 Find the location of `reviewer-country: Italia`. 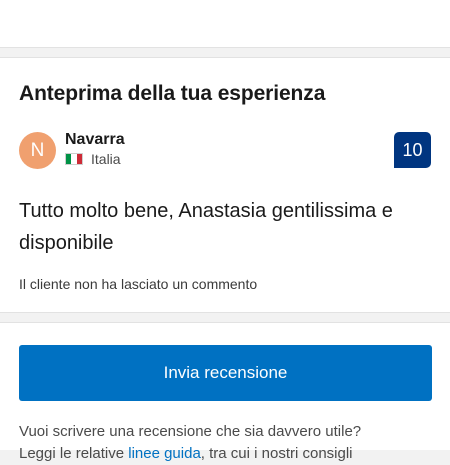

reviewer-country: Italia is located at coordinates (106, 159).